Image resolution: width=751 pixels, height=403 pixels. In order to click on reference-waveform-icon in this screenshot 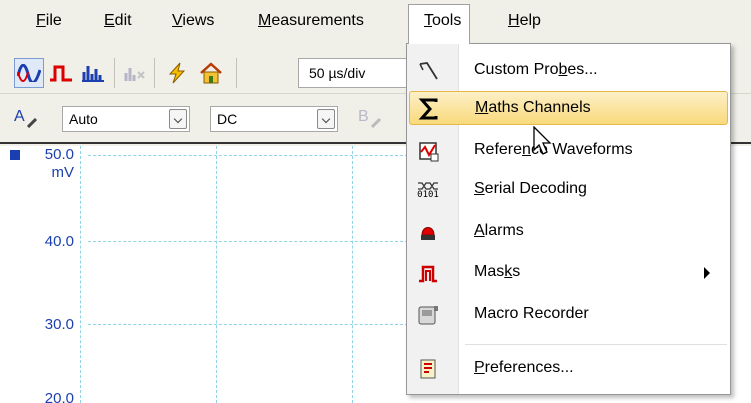, I will do `click(428, 151)`.